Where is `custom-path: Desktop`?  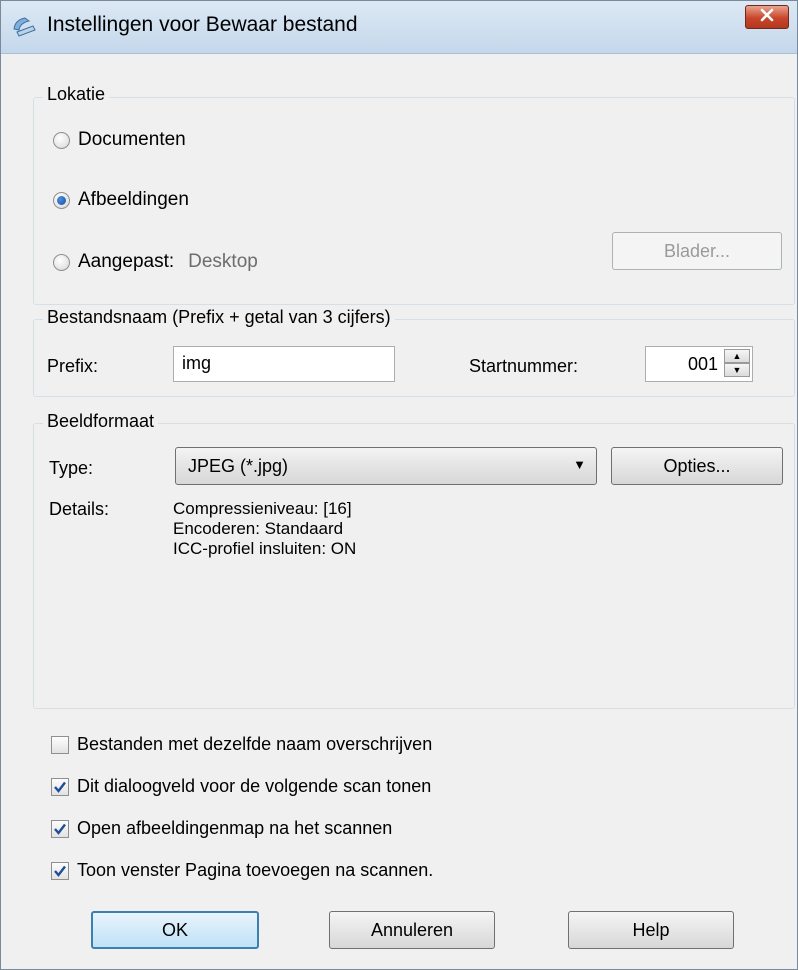 custom-path: Desktop is located at coordinates (223, 261).